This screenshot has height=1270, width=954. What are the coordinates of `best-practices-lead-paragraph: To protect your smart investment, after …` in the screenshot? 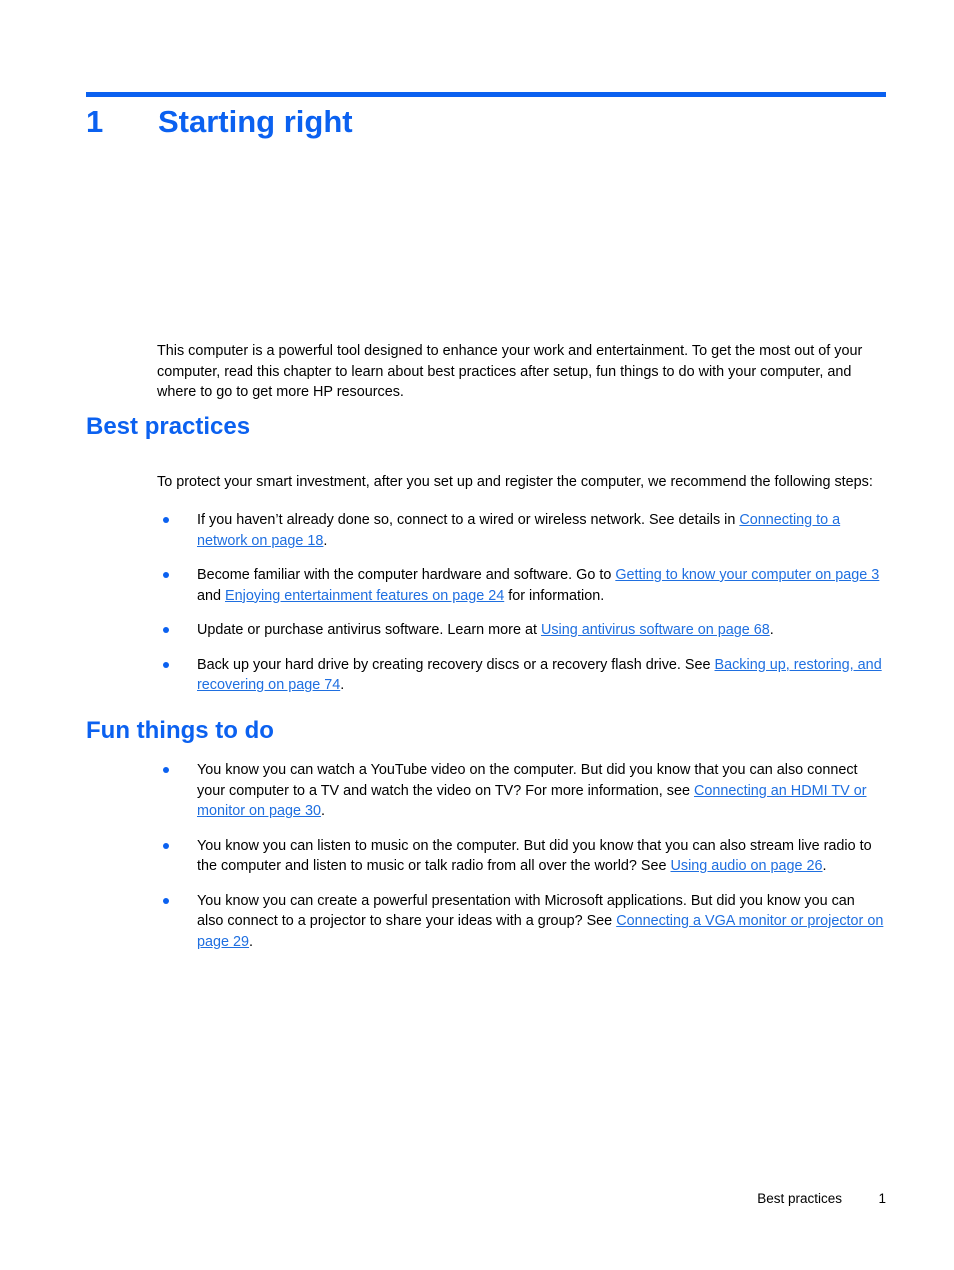 It's located at (515, 482).